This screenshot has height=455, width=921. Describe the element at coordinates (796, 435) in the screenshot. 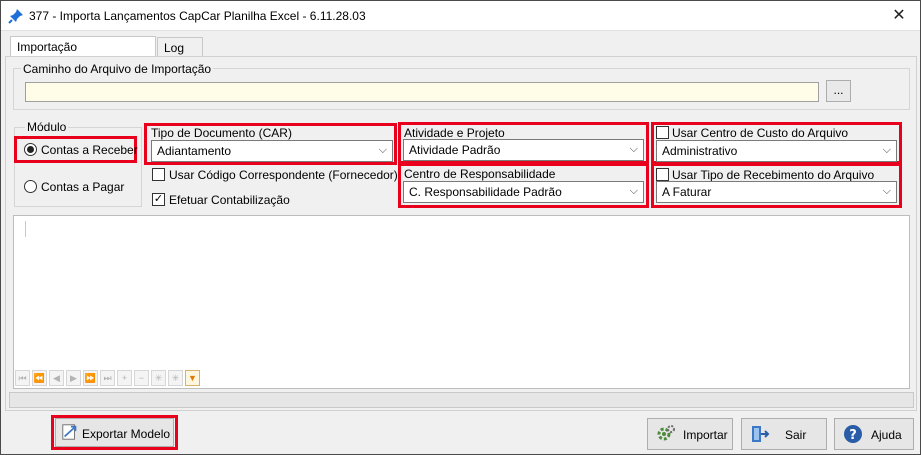

I see `exit-label: Sair` at that location.